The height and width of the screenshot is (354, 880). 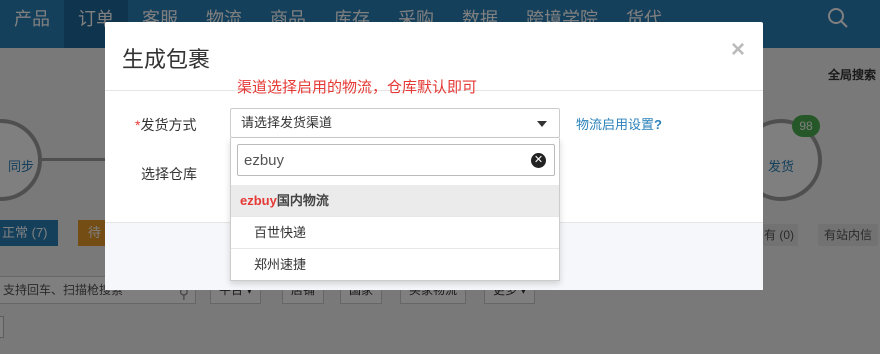 I want to click on option-zhengzhou-sujie: 郑州速捷, so click(x=395, y=263).